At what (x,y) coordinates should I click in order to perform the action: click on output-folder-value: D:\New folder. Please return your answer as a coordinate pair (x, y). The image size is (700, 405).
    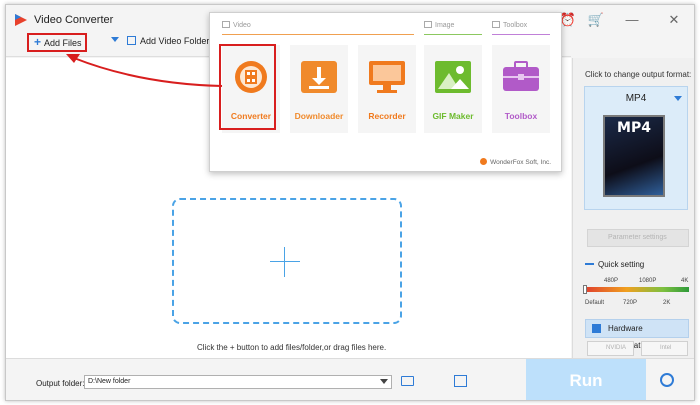
    Looking at the image, I should click on (109, 381).